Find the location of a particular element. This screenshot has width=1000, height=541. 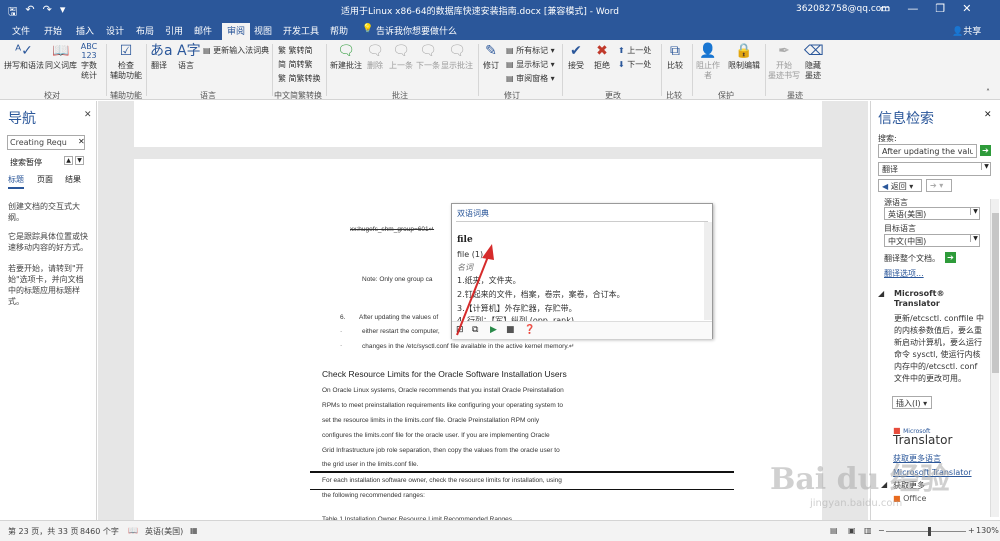

redo-icon: ↷ is located at coordinates (47, 12).